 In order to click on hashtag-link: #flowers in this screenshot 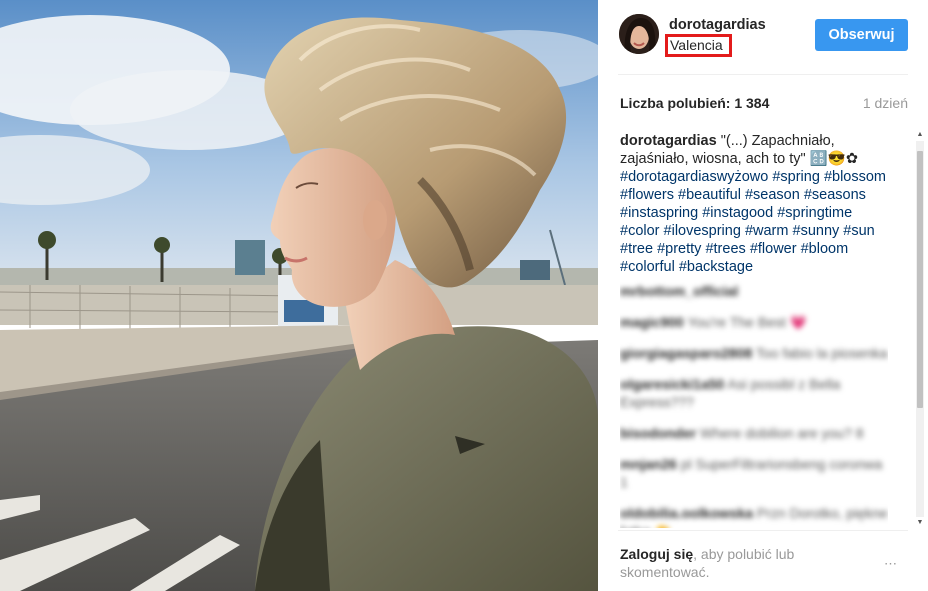, I will do `click(647, 195)`.